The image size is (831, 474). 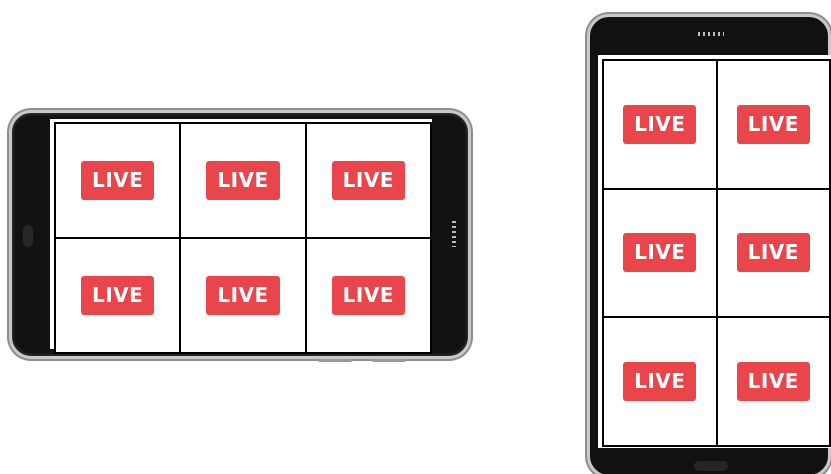 What do you see at coordinates (711, 466) in the screenshot?
I see `home-button` at bounding box center [711, 466].